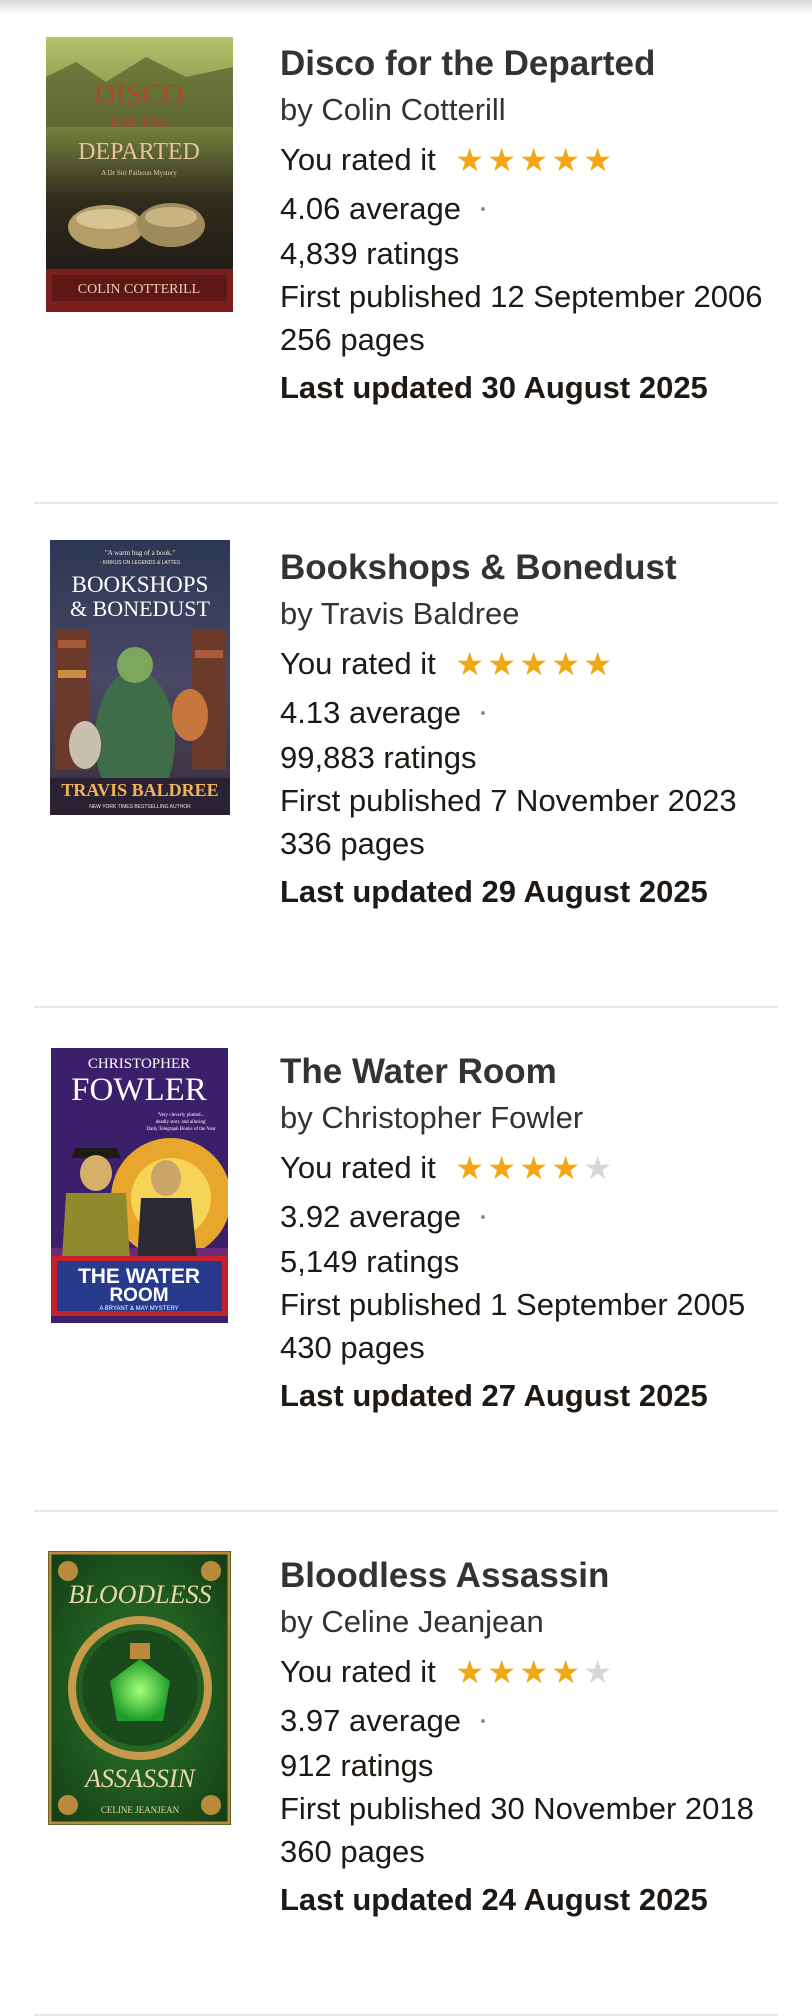 This screenshot has width=812, height=2016. Describe the element at coordinates (140, 563) in the screenshot. I see `svg-text: - KIRKUS ON LEGENDS & LATTES` at that location.